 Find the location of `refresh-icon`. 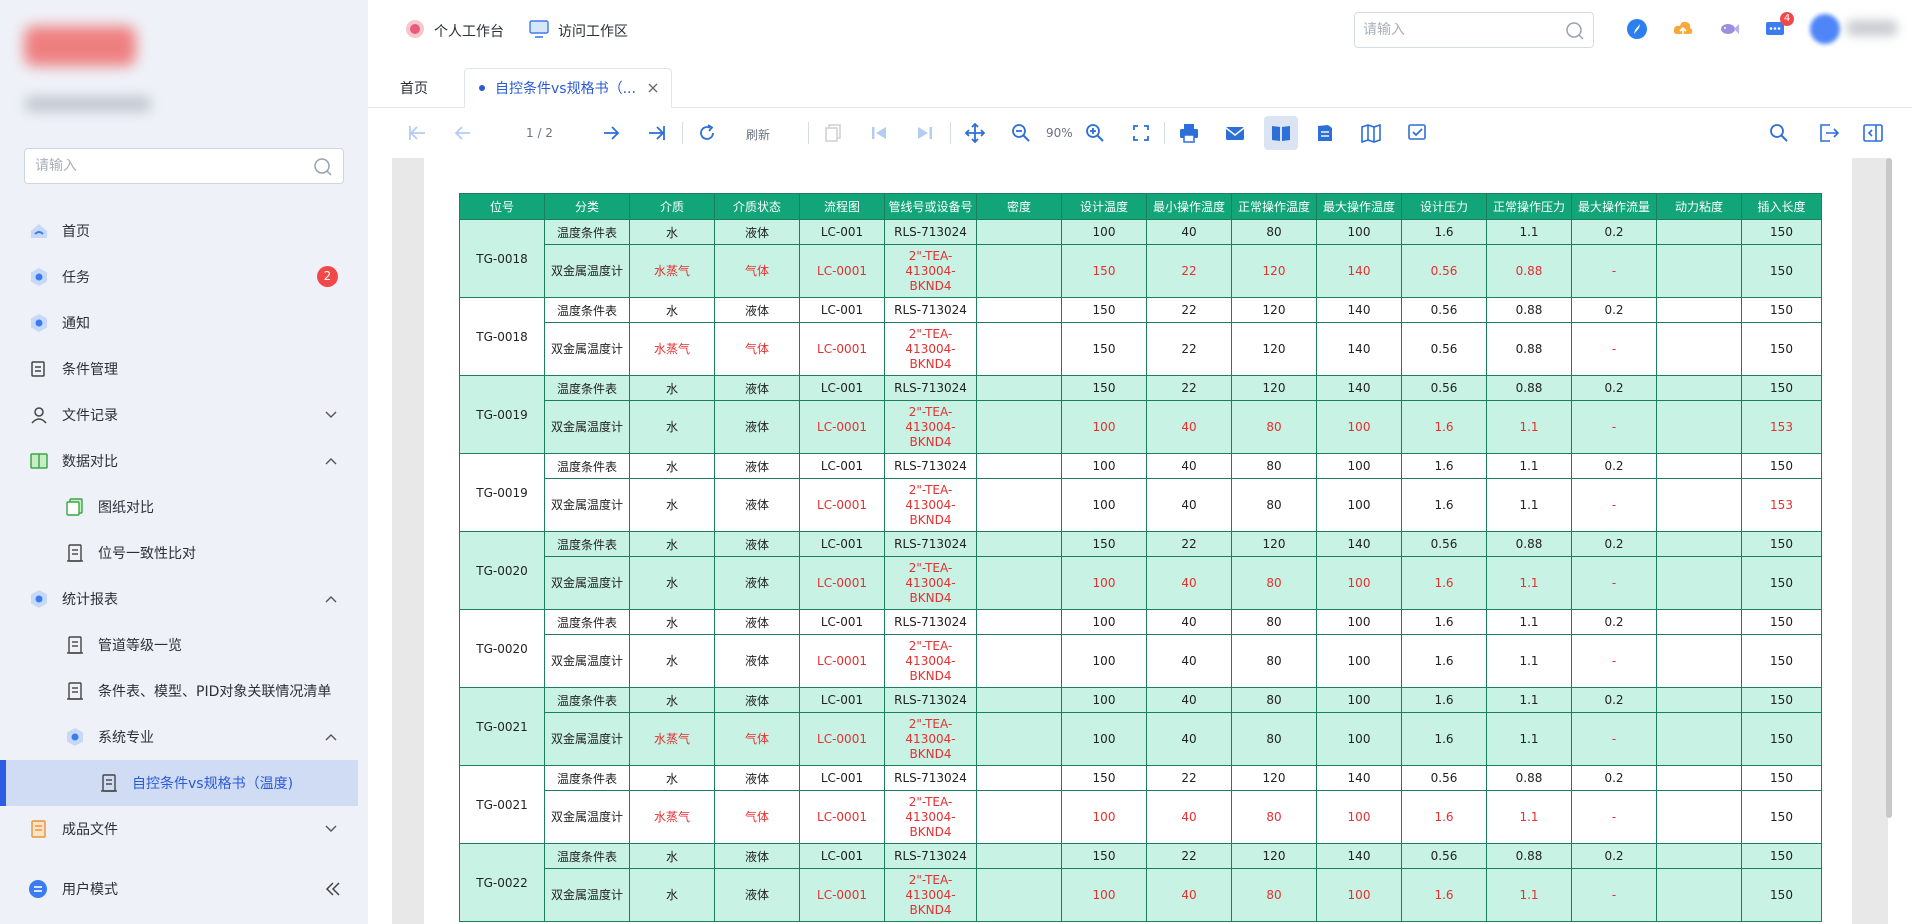

refresh-icon is located at coordinates (707, 133).